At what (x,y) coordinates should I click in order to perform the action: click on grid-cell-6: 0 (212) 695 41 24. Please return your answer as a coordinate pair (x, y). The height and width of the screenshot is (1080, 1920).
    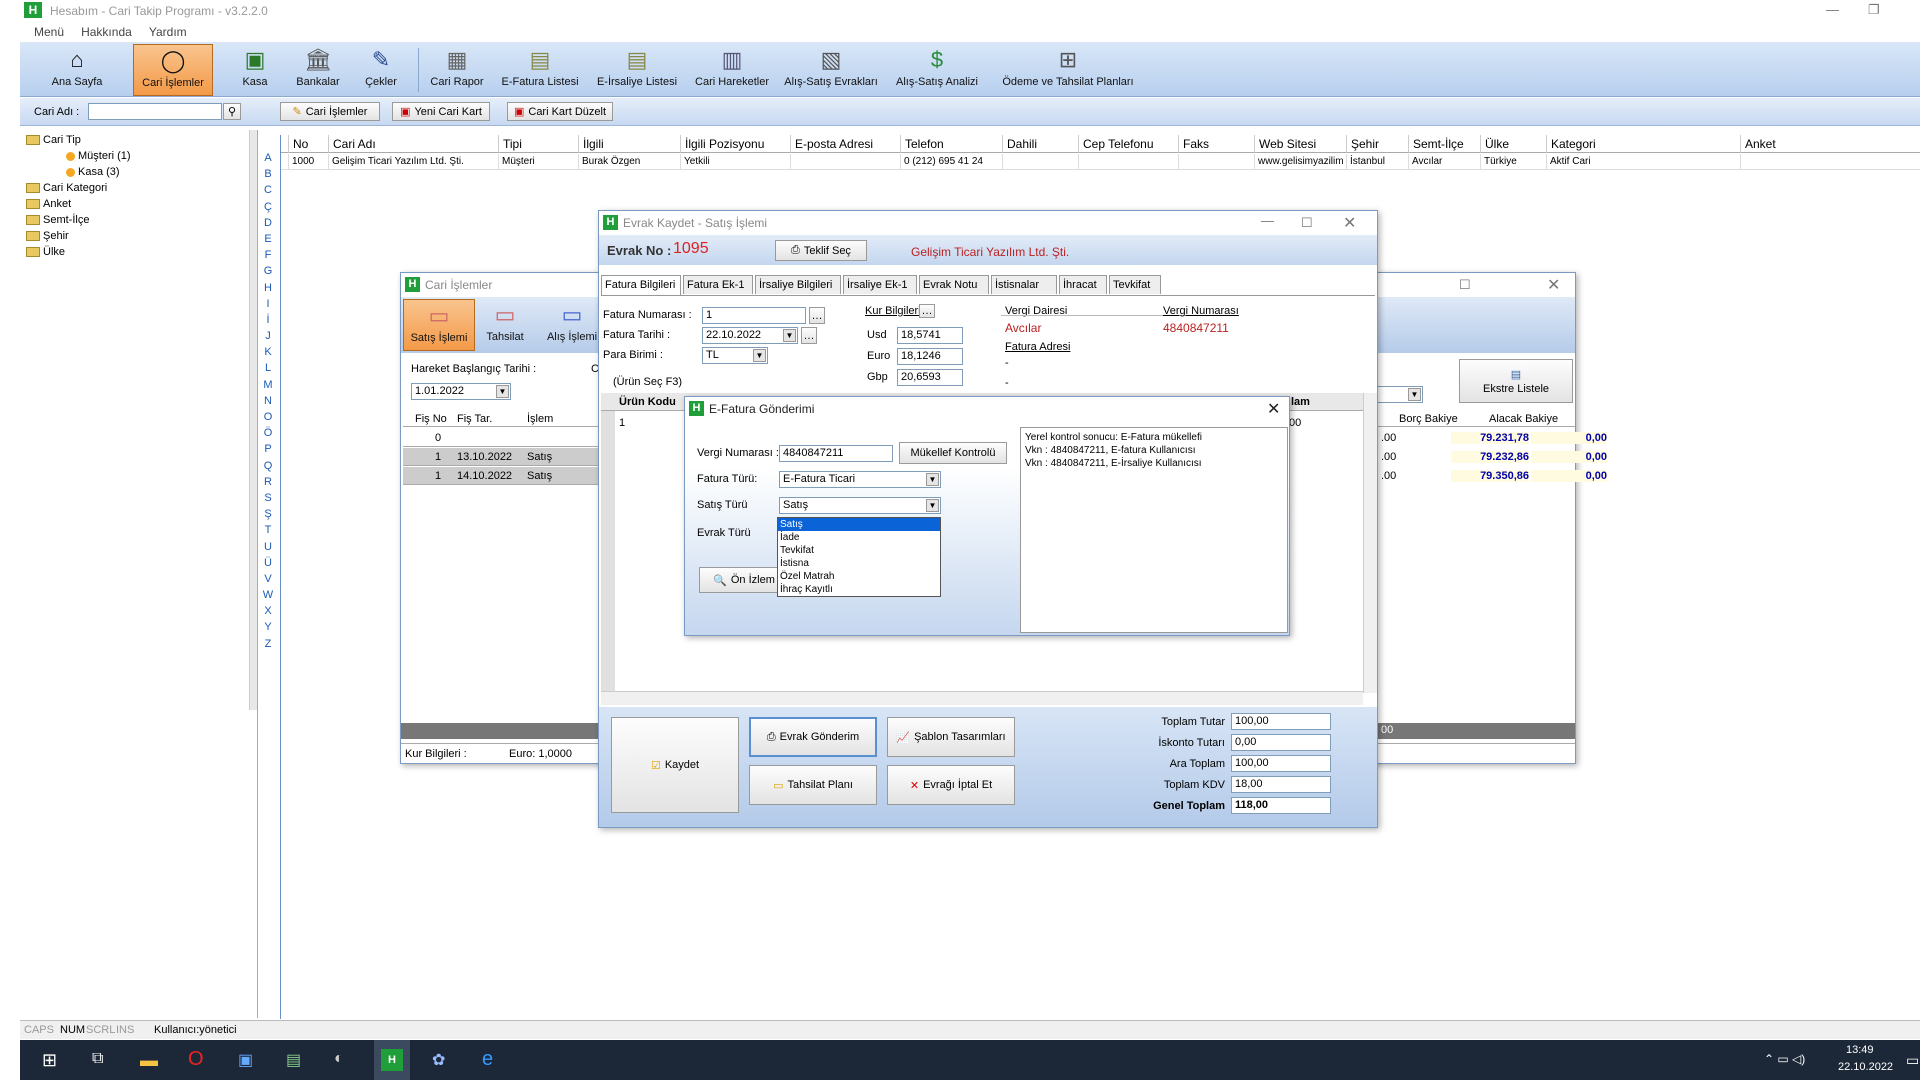
    Looking at the image, I should click on (952, 162).